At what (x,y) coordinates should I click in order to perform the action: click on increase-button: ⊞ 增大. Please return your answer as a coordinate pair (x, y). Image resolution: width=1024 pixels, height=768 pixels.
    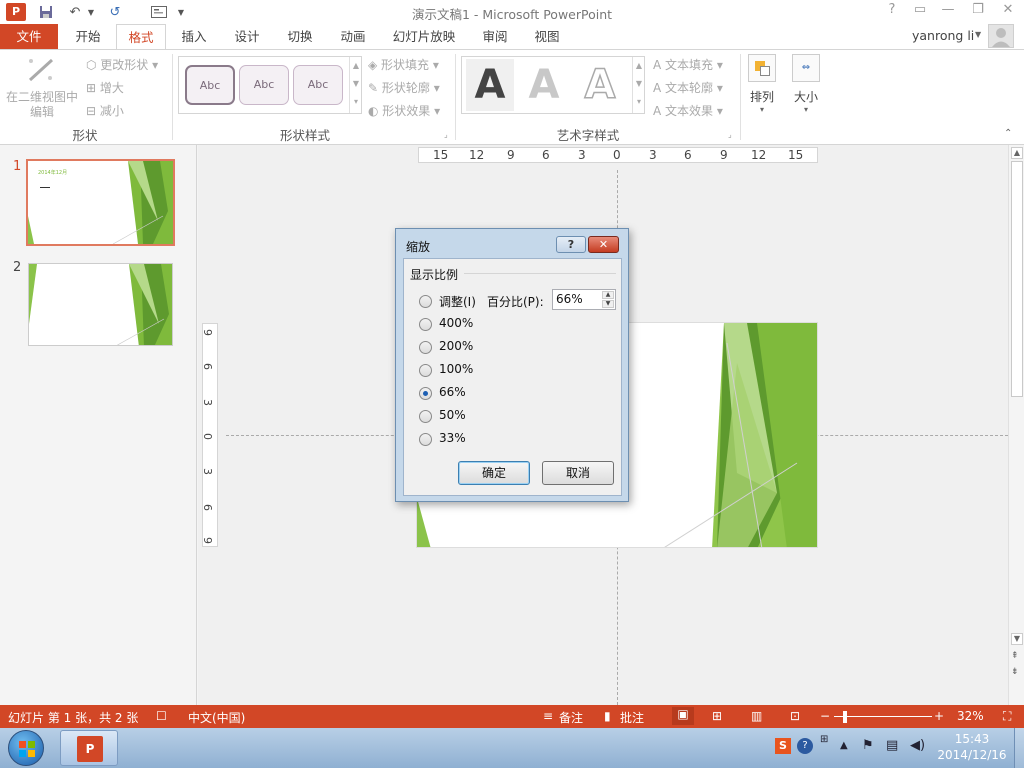
    Looking at the image, I should click on (105, 87).